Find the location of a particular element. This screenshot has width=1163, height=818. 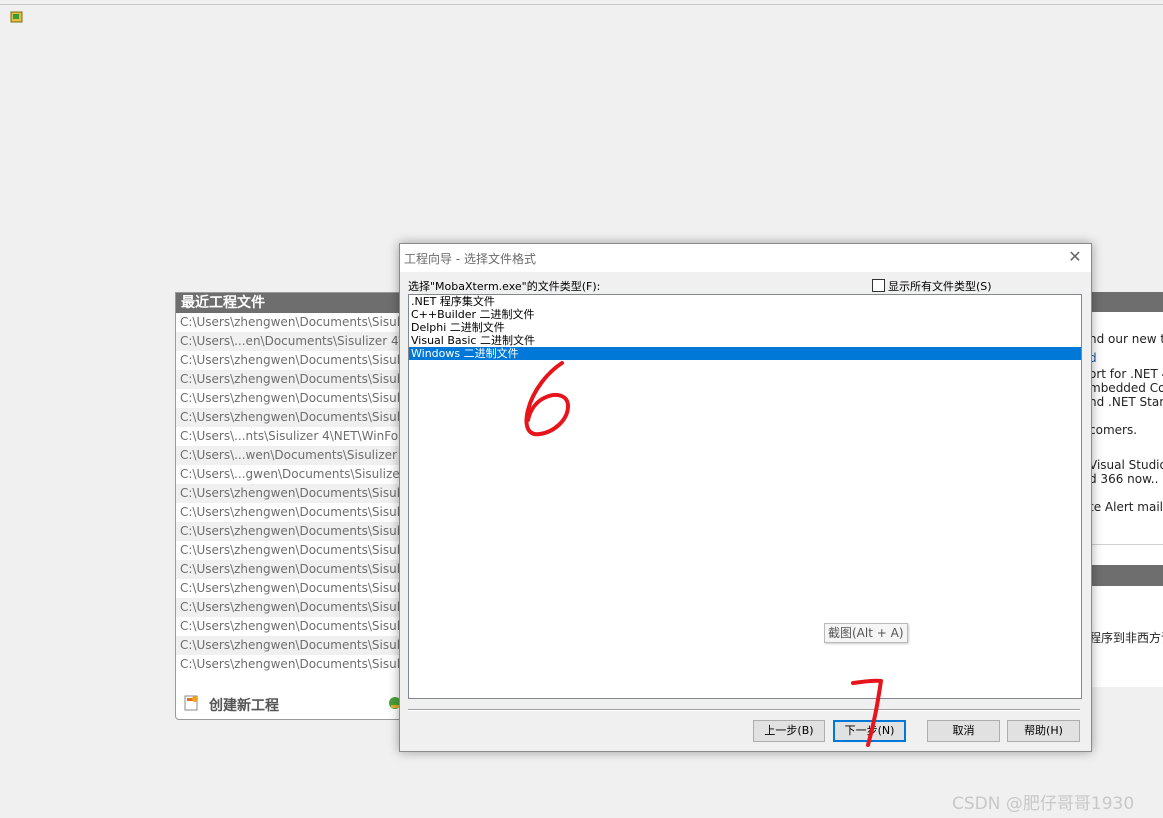

news-line: nd our new t is located at coordinates (1126, 339).